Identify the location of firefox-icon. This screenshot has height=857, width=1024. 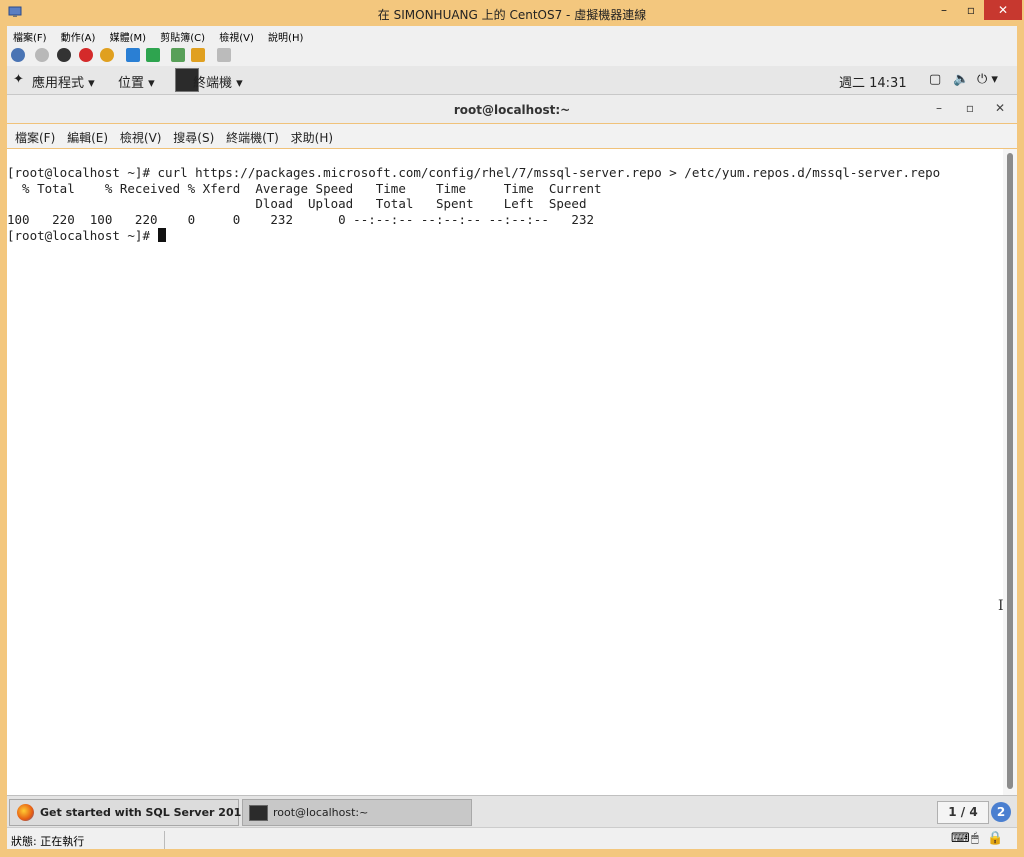
(25, 812).